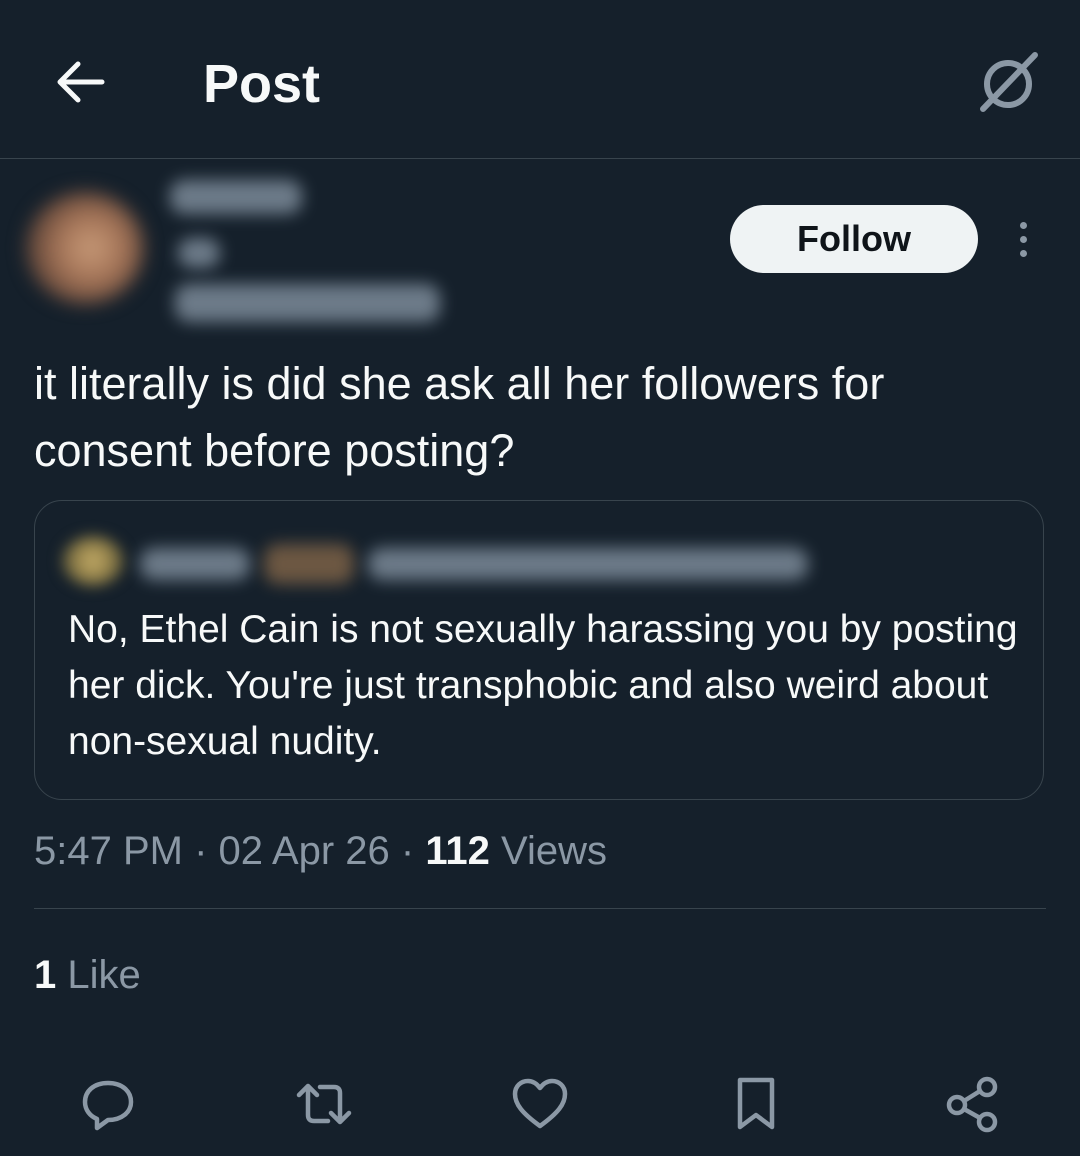 Image resolution: width=1080 pixels, height=1156 pixels. What do you see at coordinates (309, 564) in the screenshot?
I see `quoted-author-badge-redacted` at bounding box center [309, 564].